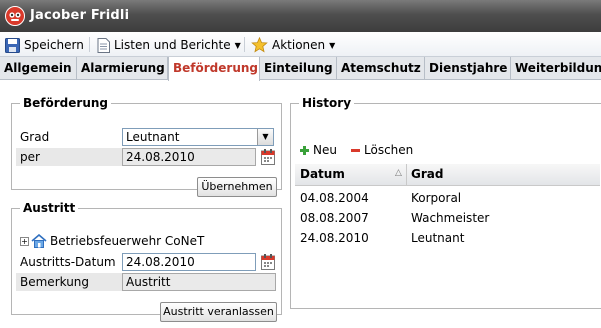  What do you see at coordinates (325, 150) in the screenshot?
I see `new-button-label: Neu` at bounding box center [325, 150].